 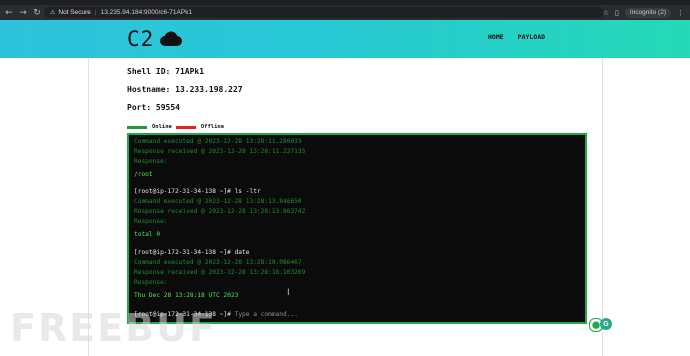 I want to click on text-cursor-icon: I, so click(x=288, y=293).